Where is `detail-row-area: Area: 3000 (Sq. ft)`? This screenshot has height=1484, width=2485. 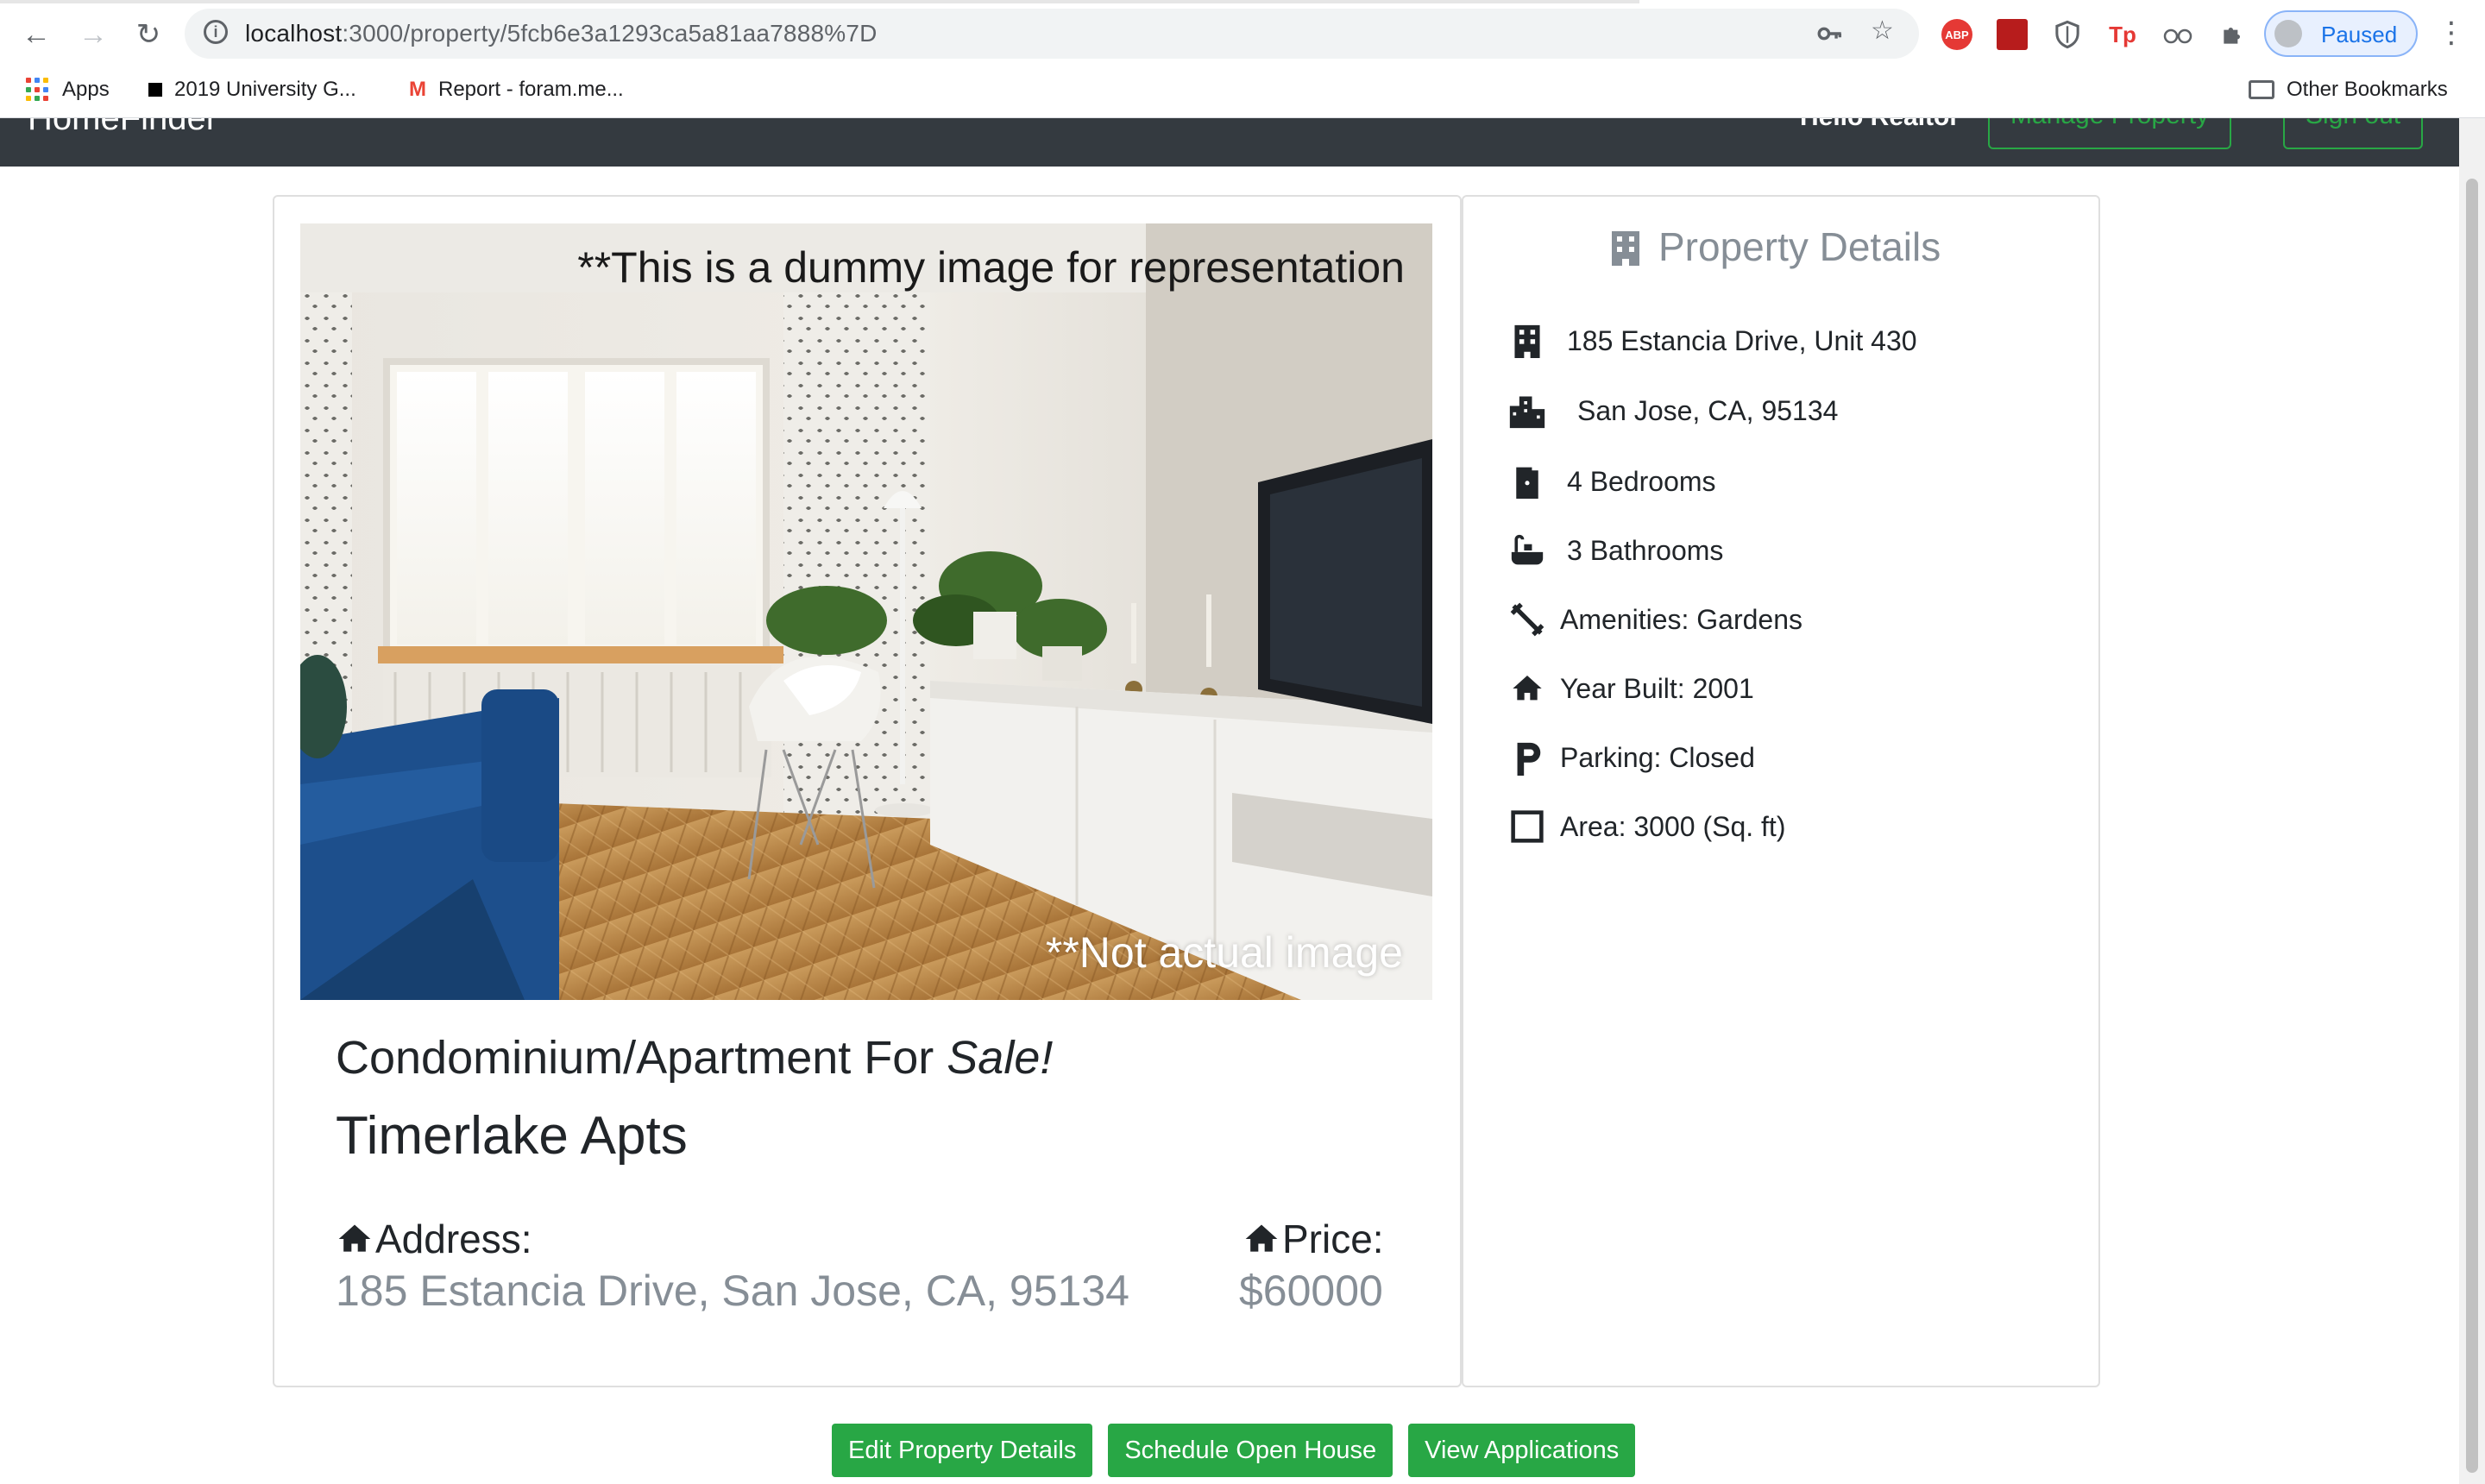
detail-row-area: Area: 3000 (Sq. ft) is located at coordinates (1646, 827).